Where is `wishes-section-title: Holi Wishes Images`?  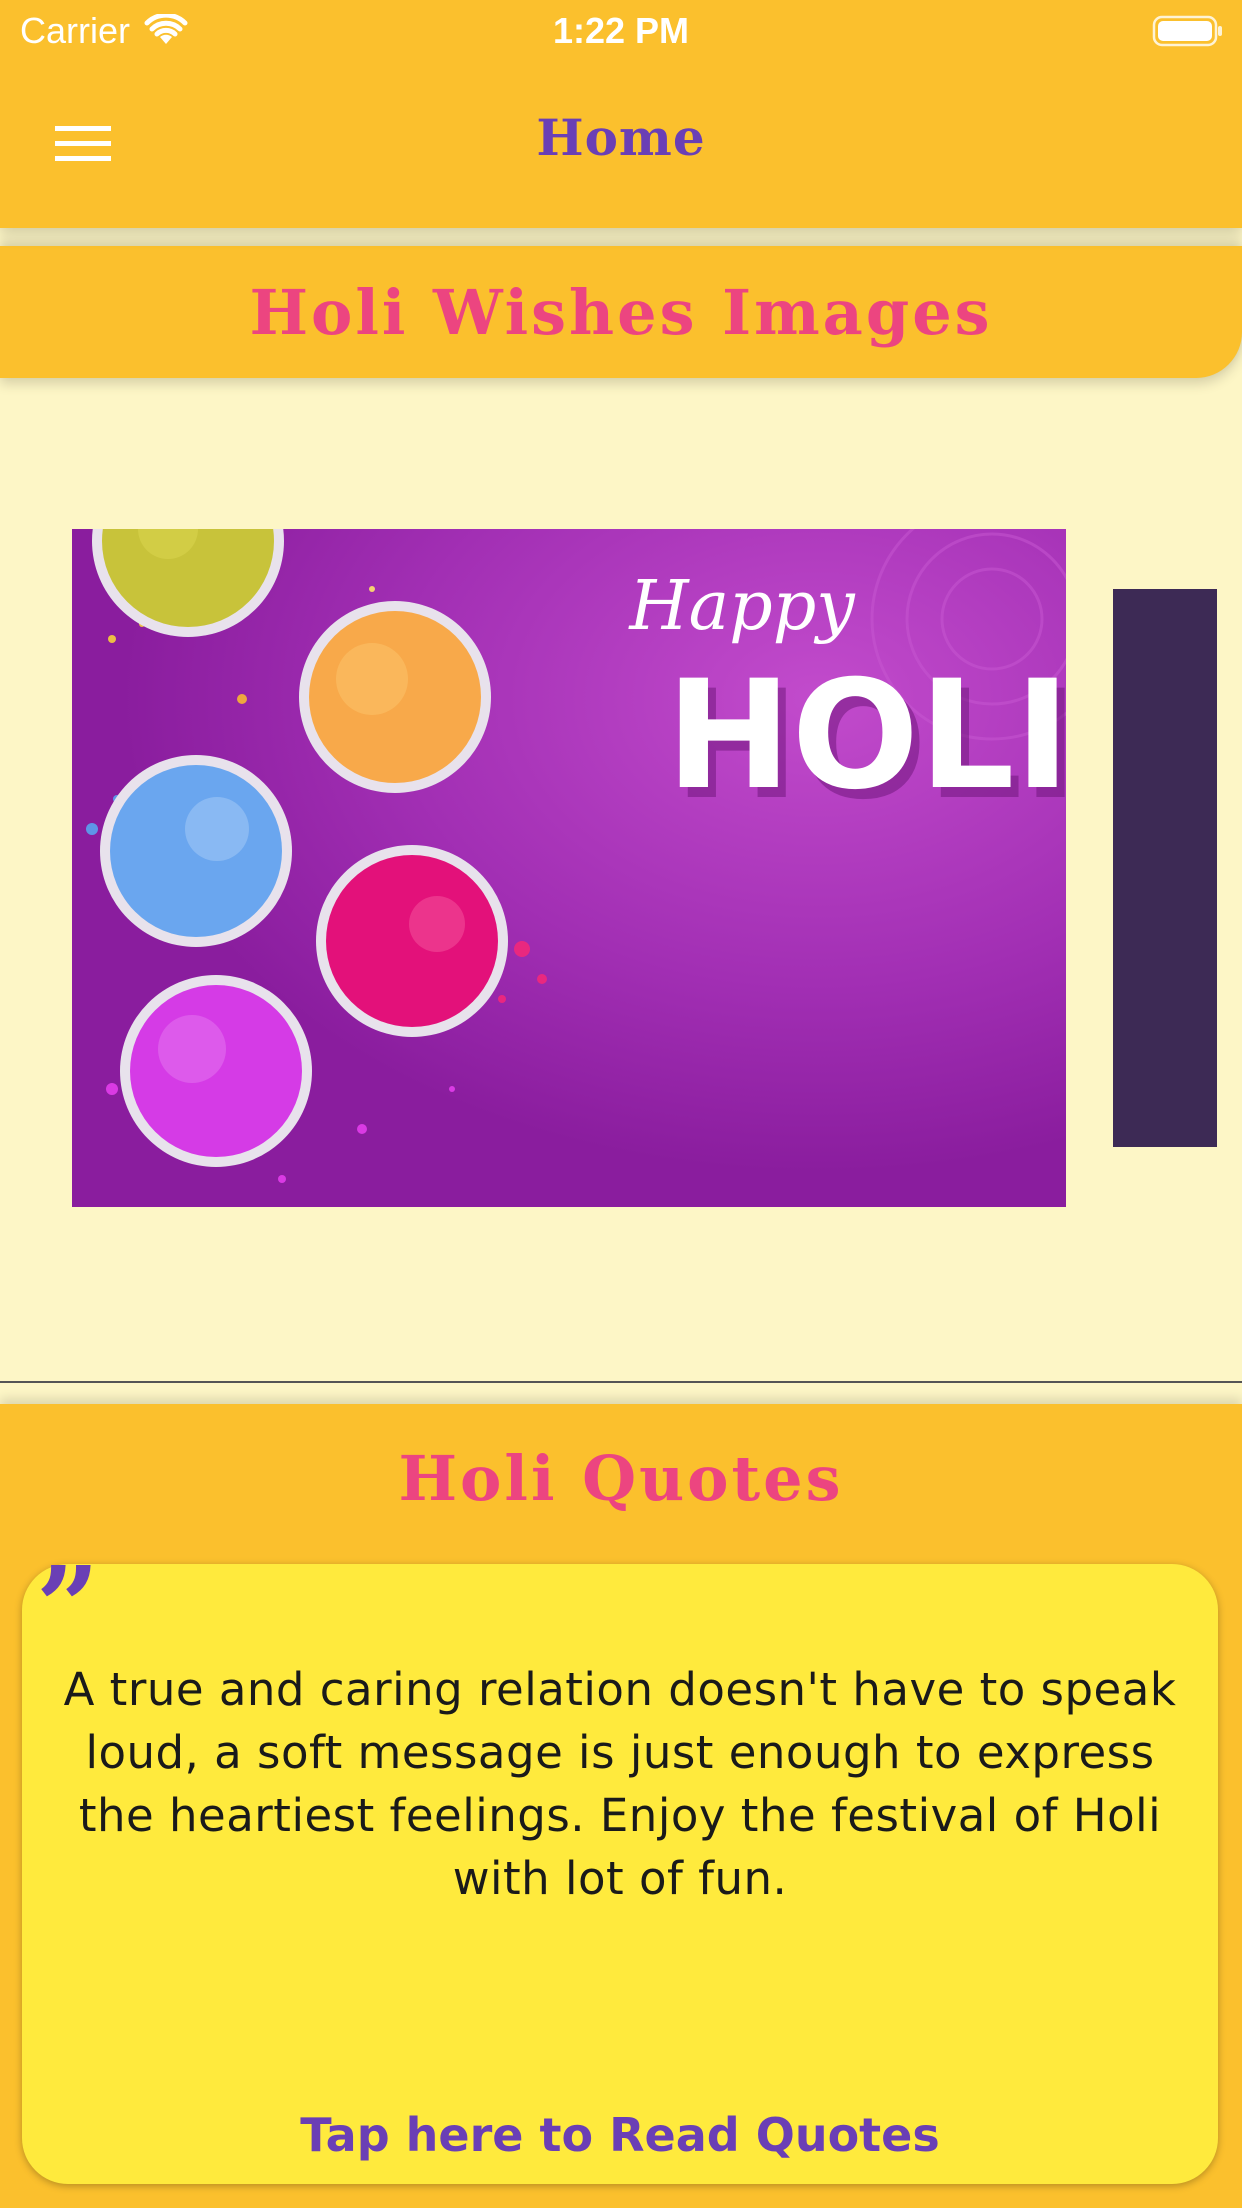
wishes-section-title: Holi Wishes Images is located at coordinates (621, 312).